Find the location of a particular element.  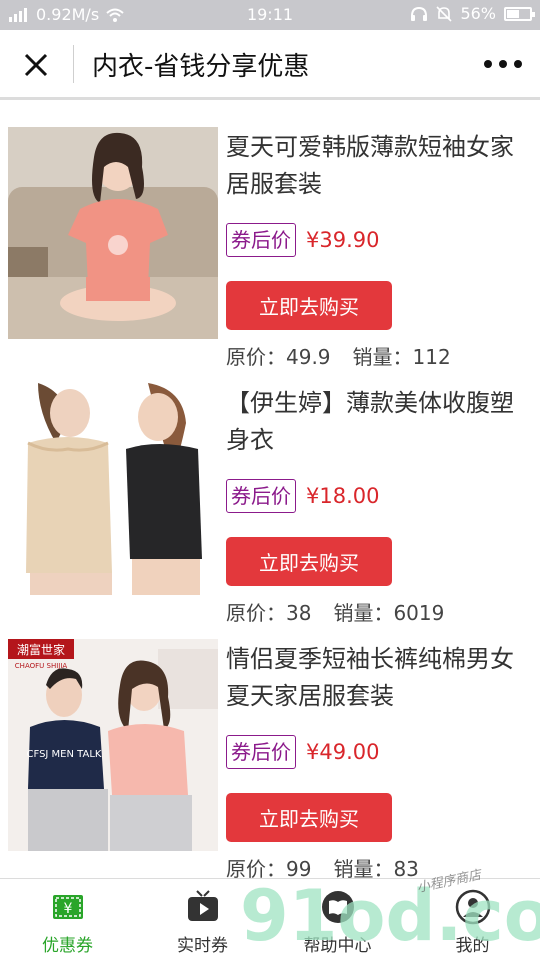

coupon-icon: ¥ is located at coordinates (67, 907).